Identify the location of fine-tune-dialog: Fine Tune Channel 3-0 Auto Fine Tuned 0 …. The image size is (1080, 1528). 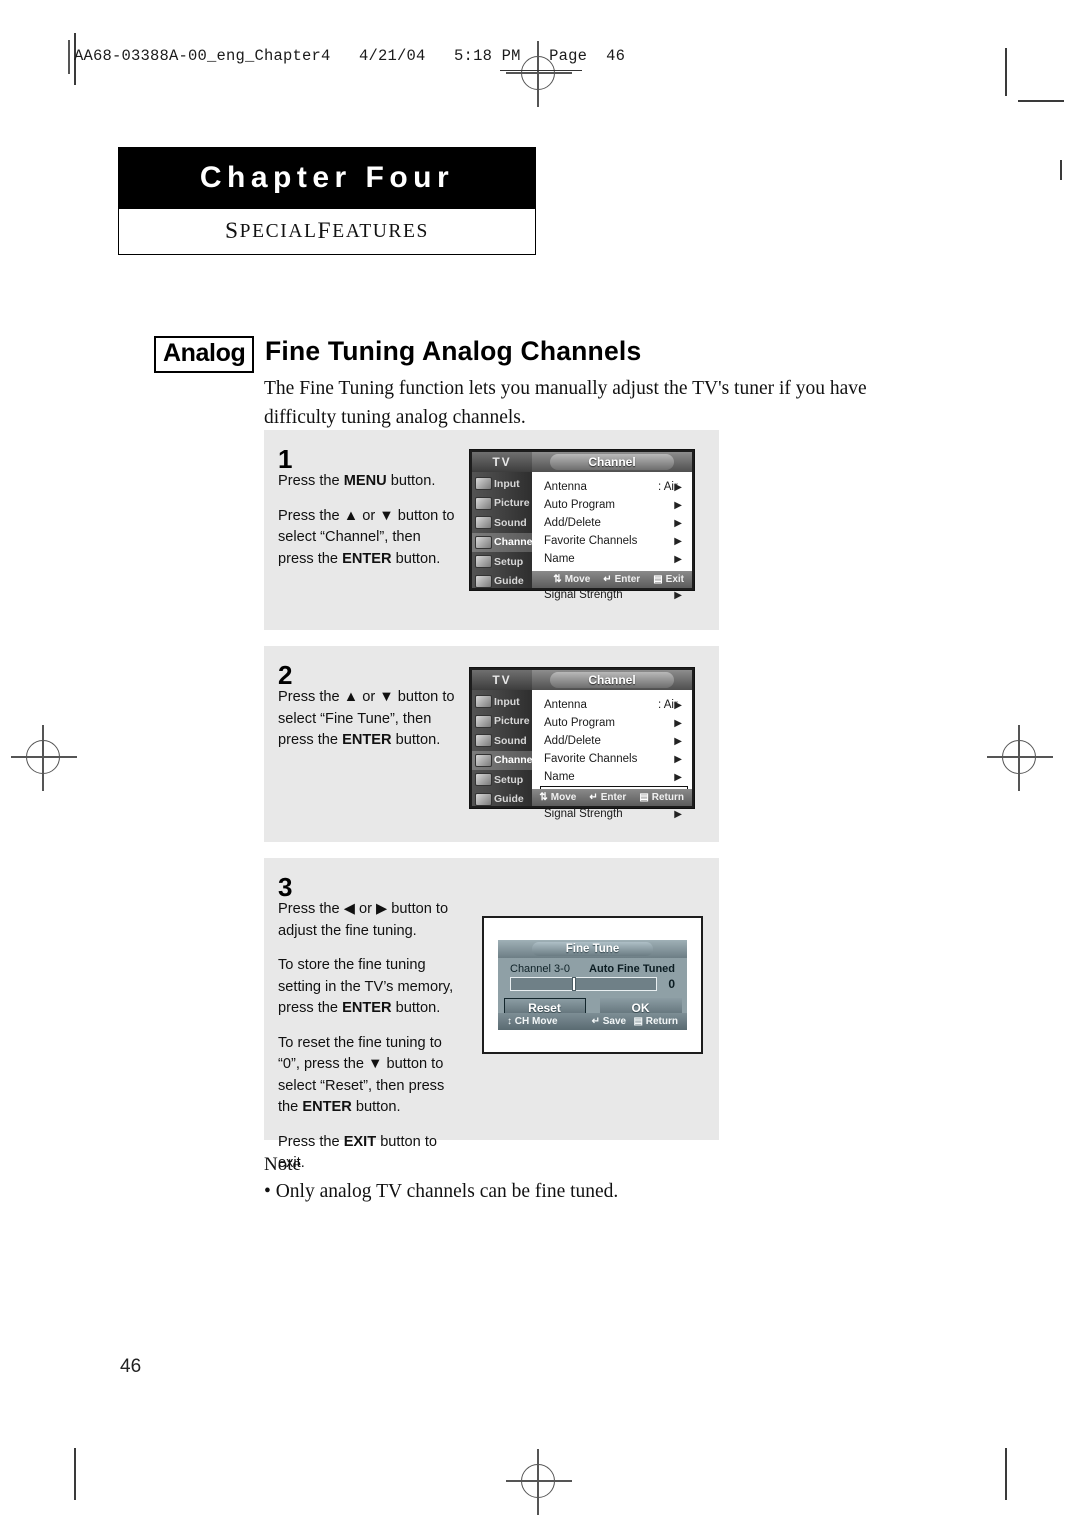
(592, 985).